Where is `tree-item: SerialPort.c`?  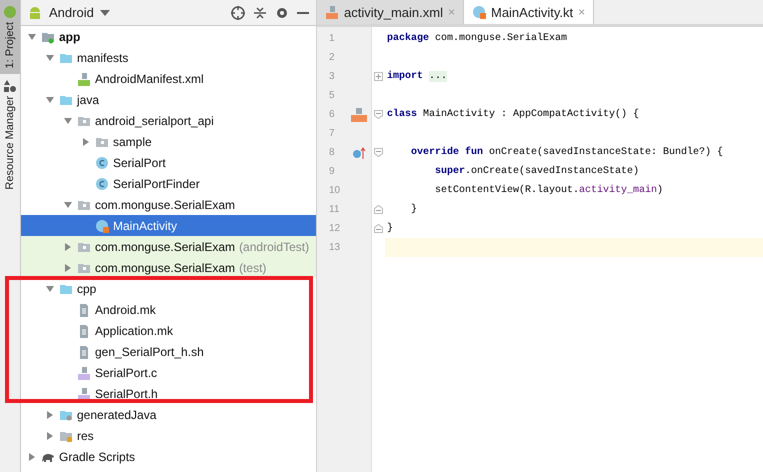 tree-item: SerialPort.c is located at coordinates (168, 372).